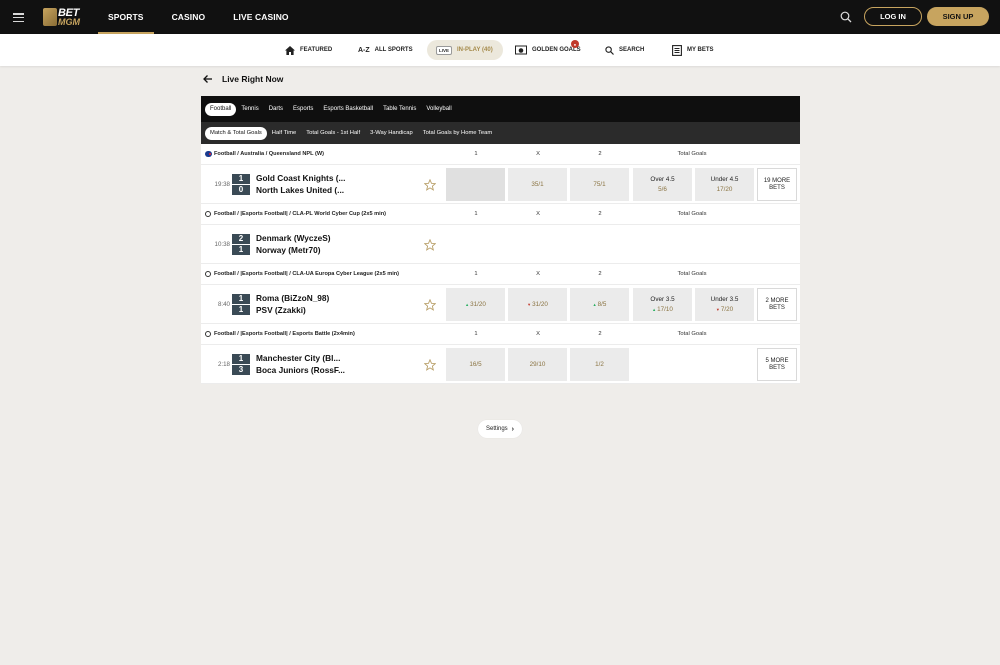 Image resolution: width=1000 pixels, height=665 pixels. I want to click on nav-sports: SPORTS, so click(126, 17).